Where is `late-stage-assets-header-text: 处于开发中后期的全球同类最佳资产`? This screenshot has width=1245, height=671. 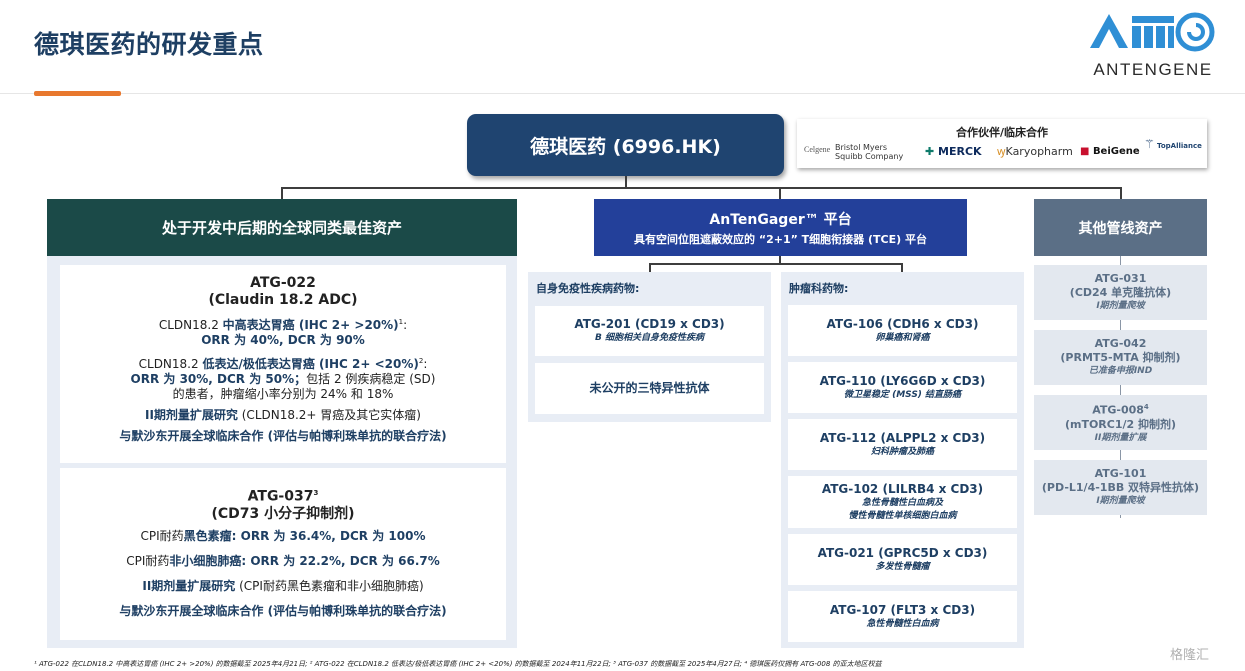 late-stage-assets-header-text: 处于开发中后期的全球同类最佳资产 is located at coordinates (281, 228).